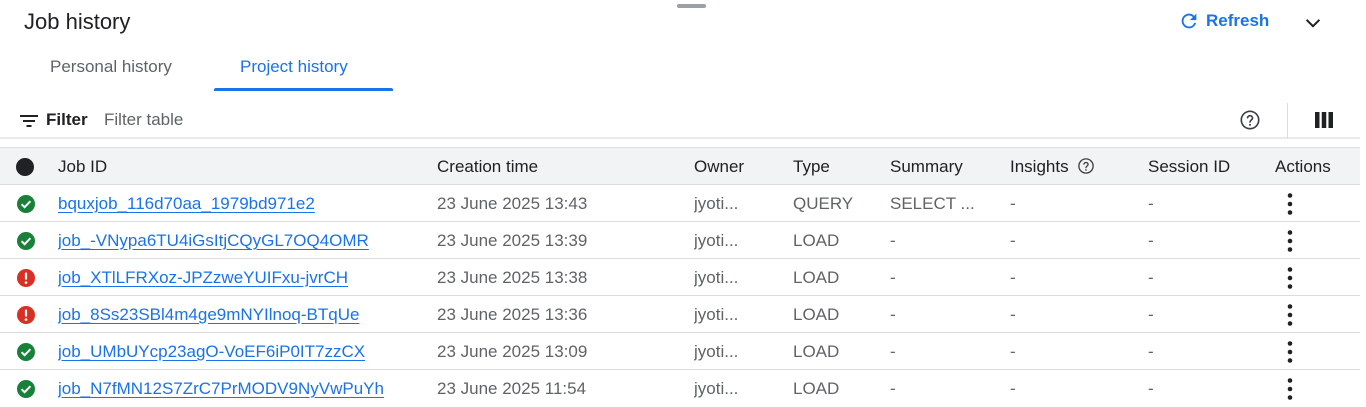 This screenshot has height=407, width=1366. I want to click on column-header-job-id: Job ID, so click(243, 167).